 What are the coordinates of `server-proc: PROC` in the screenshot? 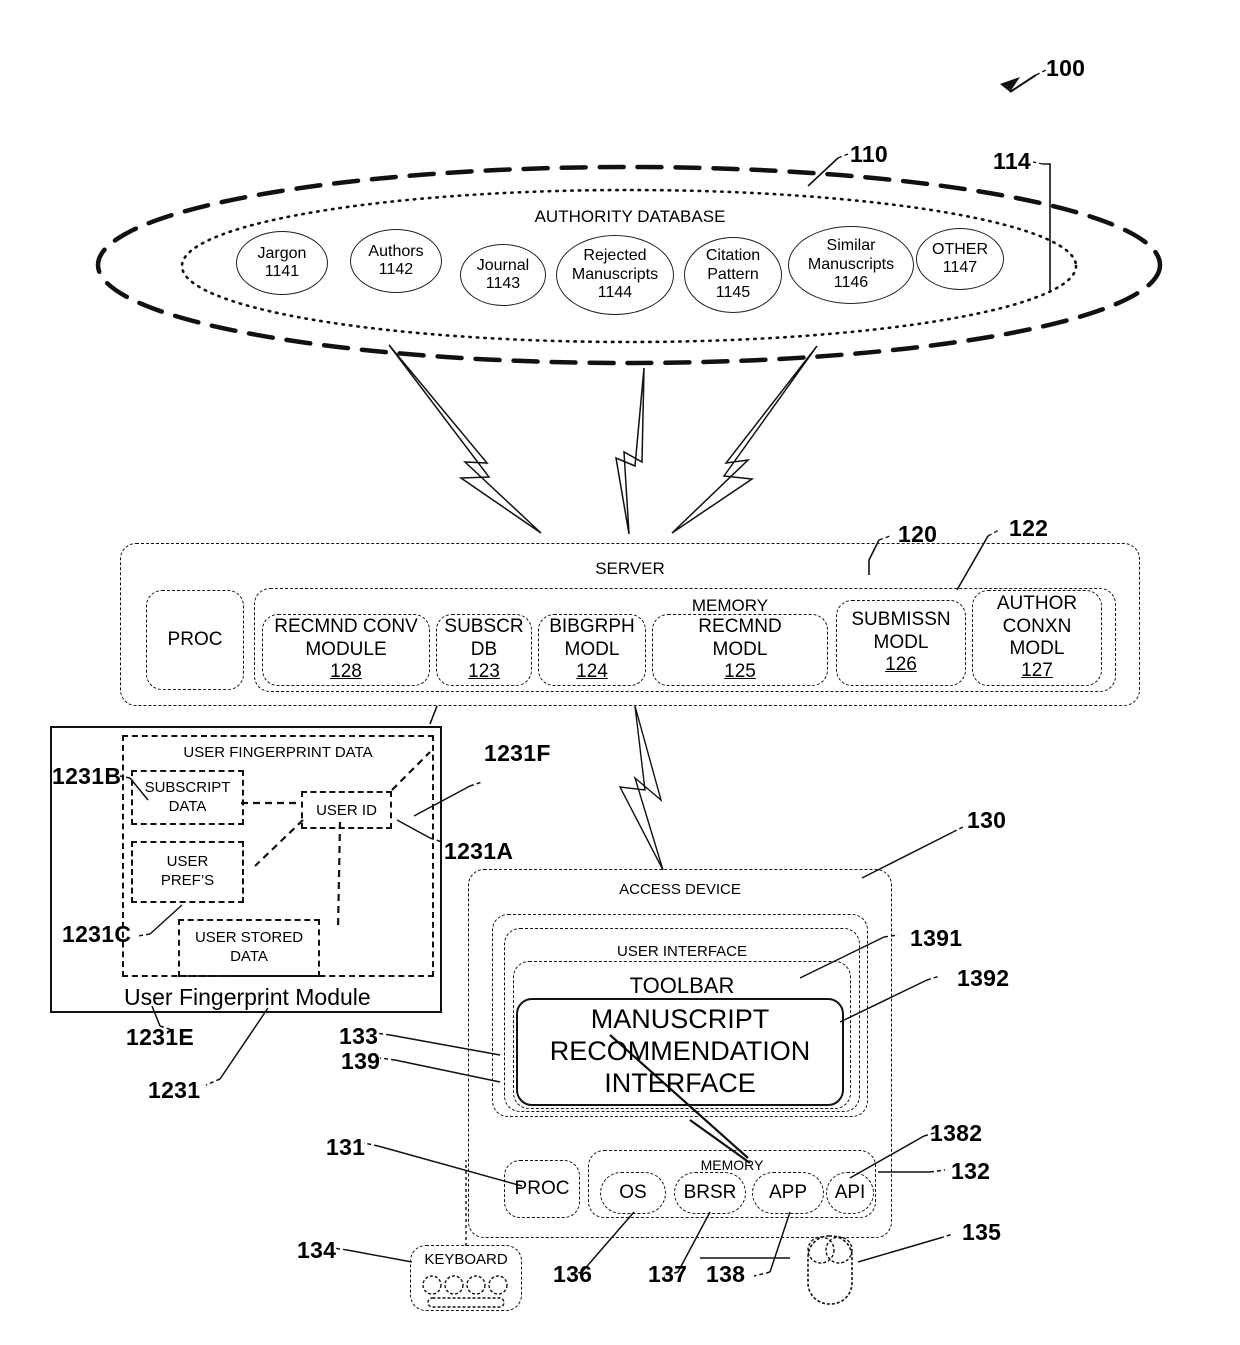 It's located at (195, 640).